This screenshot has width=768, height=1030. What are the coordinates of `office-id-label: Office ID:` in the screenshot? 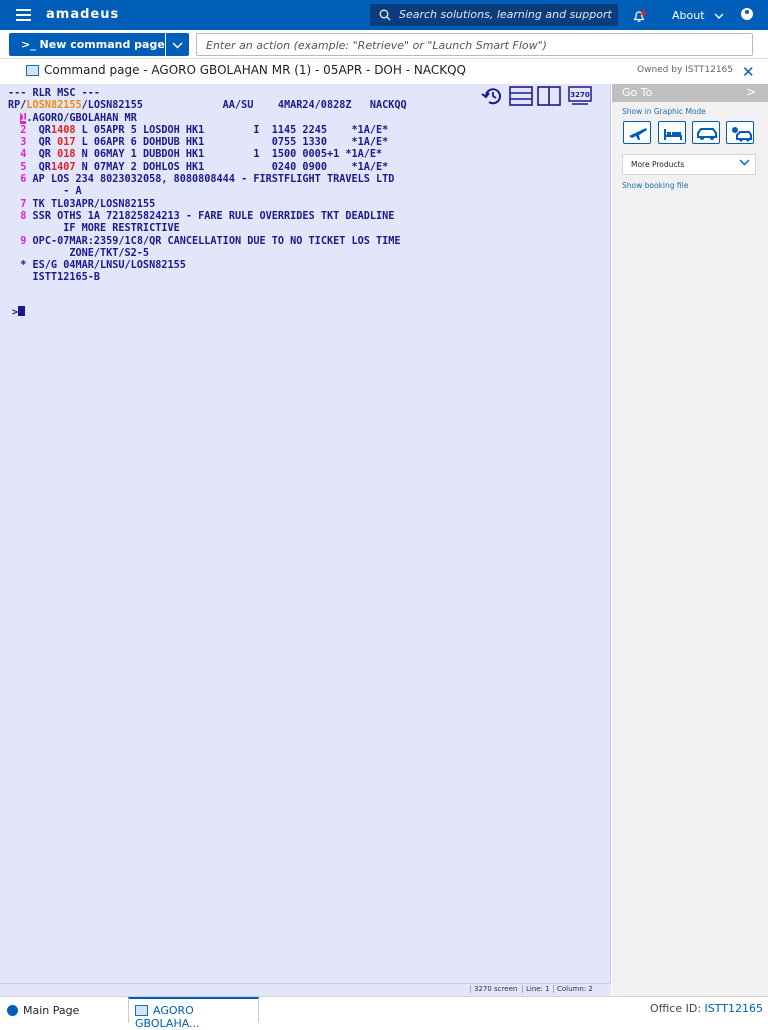 It's located at (676, 1008).